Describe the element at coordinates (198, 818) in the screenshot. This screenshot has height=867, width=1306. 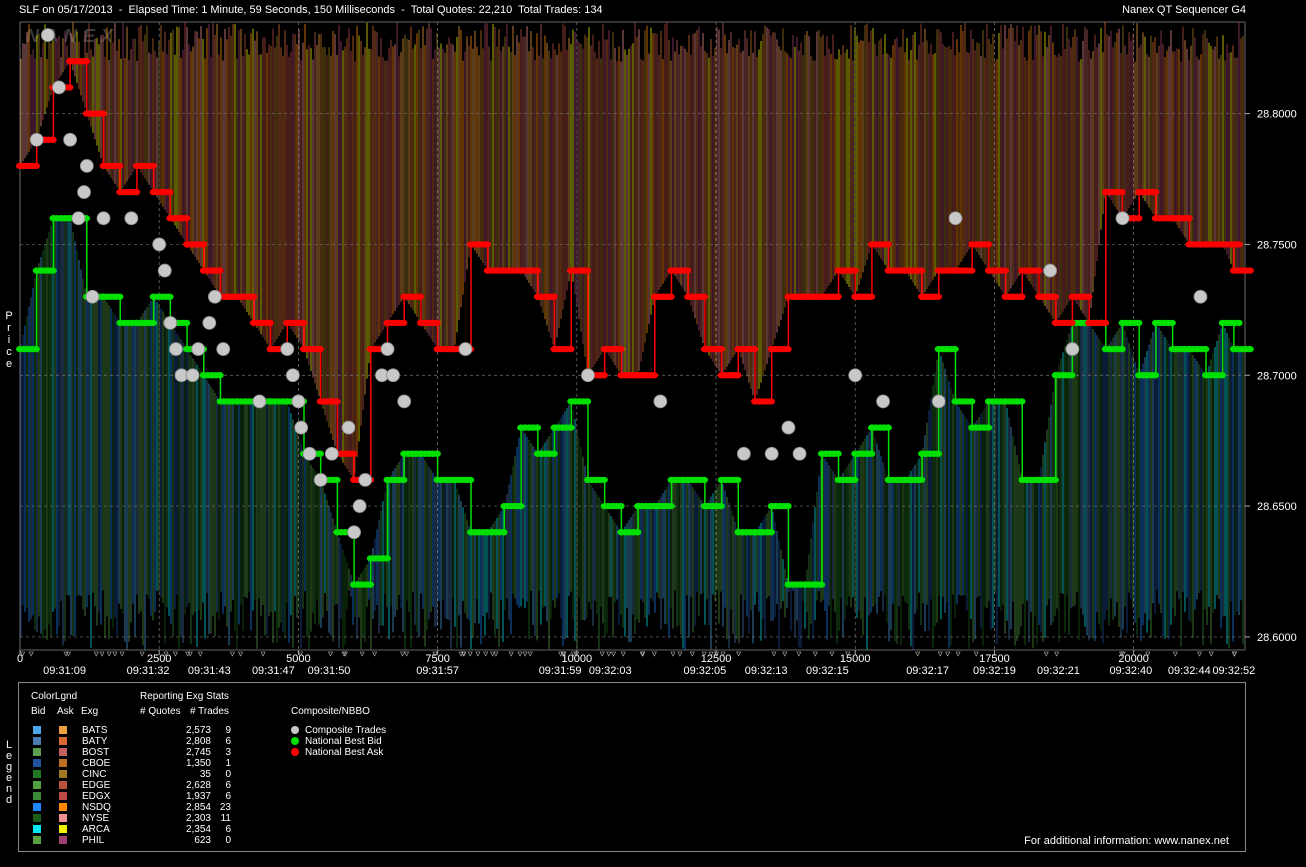
I see `quote-count: 2,303` at that location.